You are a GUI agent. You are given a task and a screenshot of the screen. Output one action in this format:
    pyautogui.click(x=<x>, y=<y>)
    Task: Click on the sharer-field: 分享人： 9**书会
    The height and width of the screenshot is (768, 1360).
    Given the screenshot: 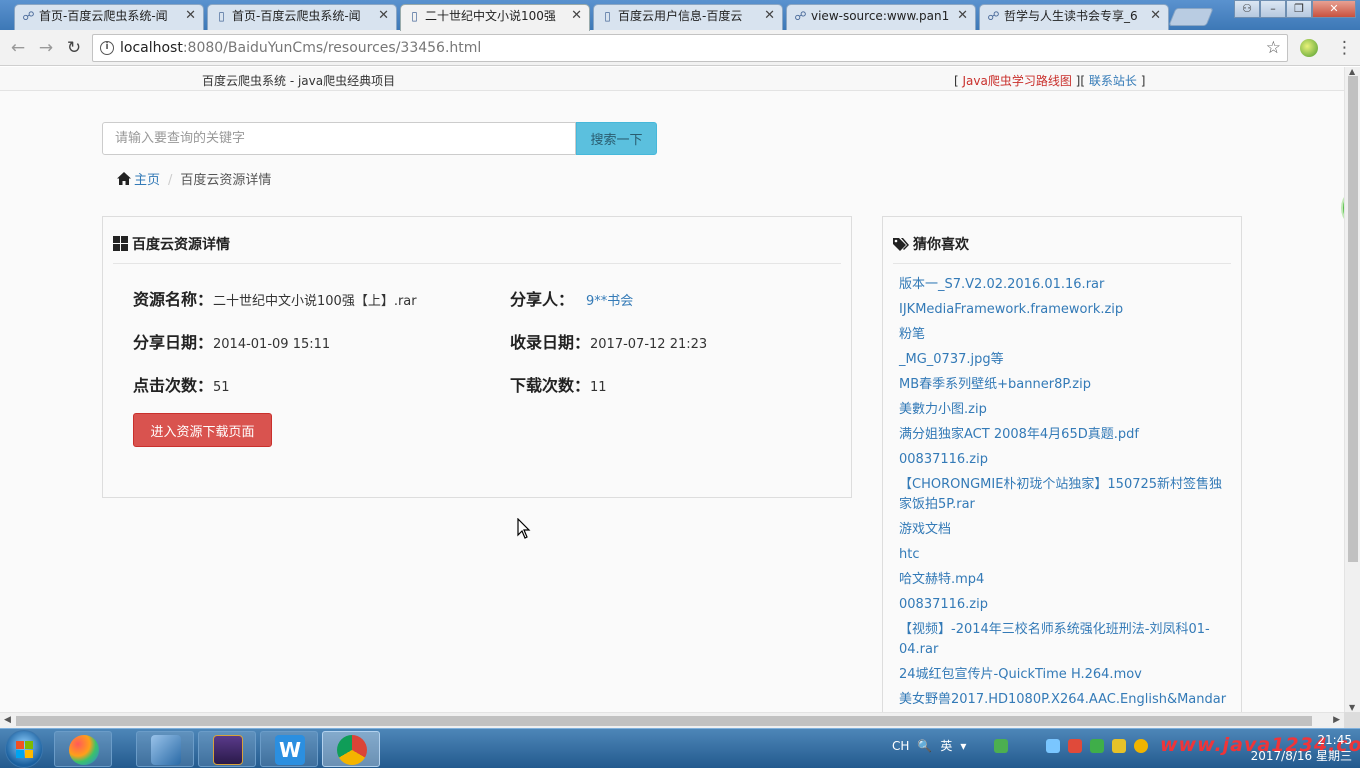 What is the action you would take?
    pyautogui.click(x=571, y=298)
    